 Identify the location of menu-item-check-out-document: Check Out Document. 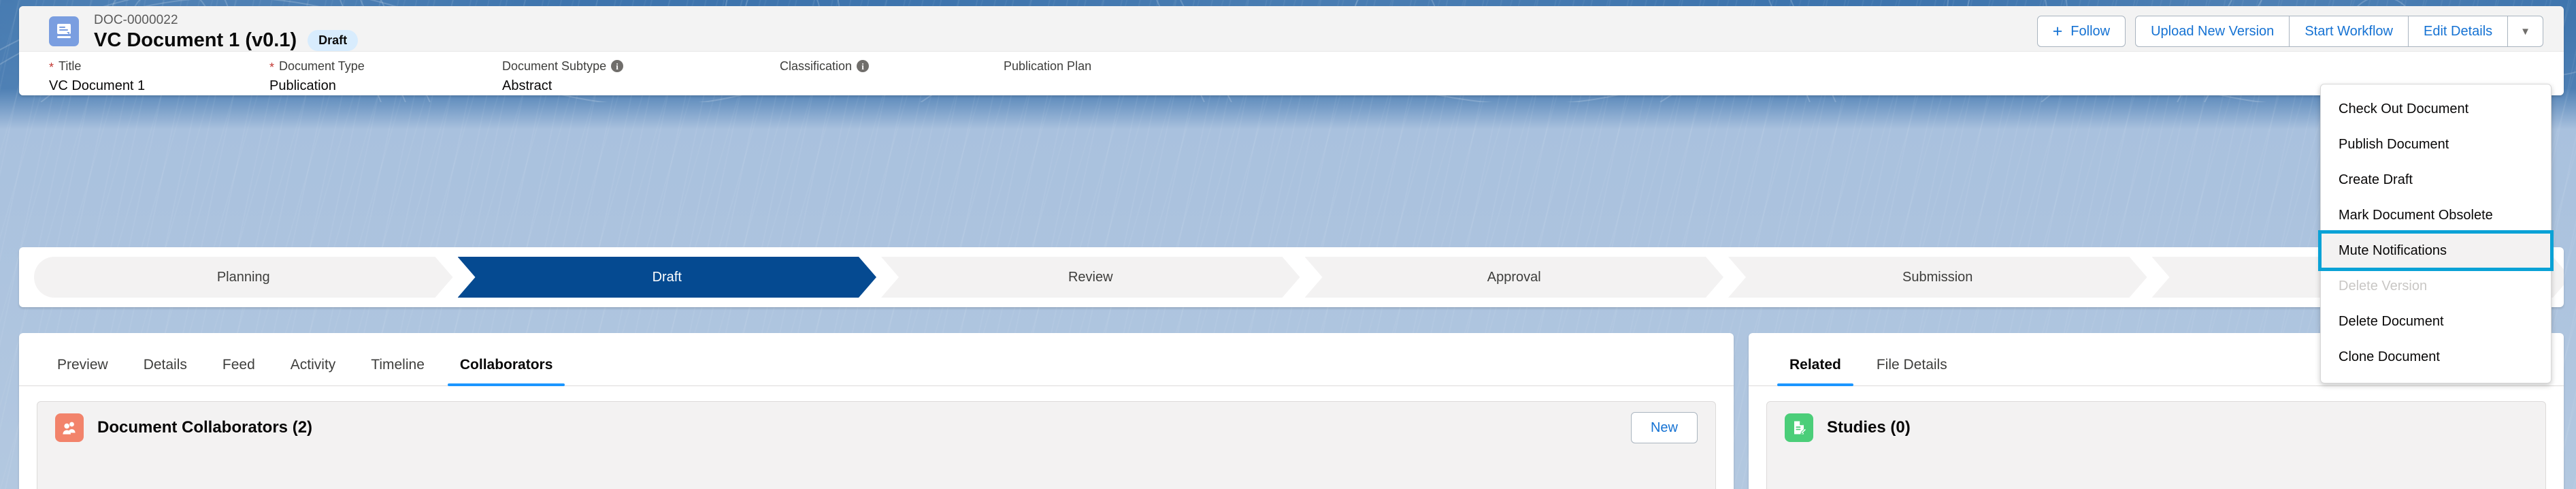
(2436, 109).